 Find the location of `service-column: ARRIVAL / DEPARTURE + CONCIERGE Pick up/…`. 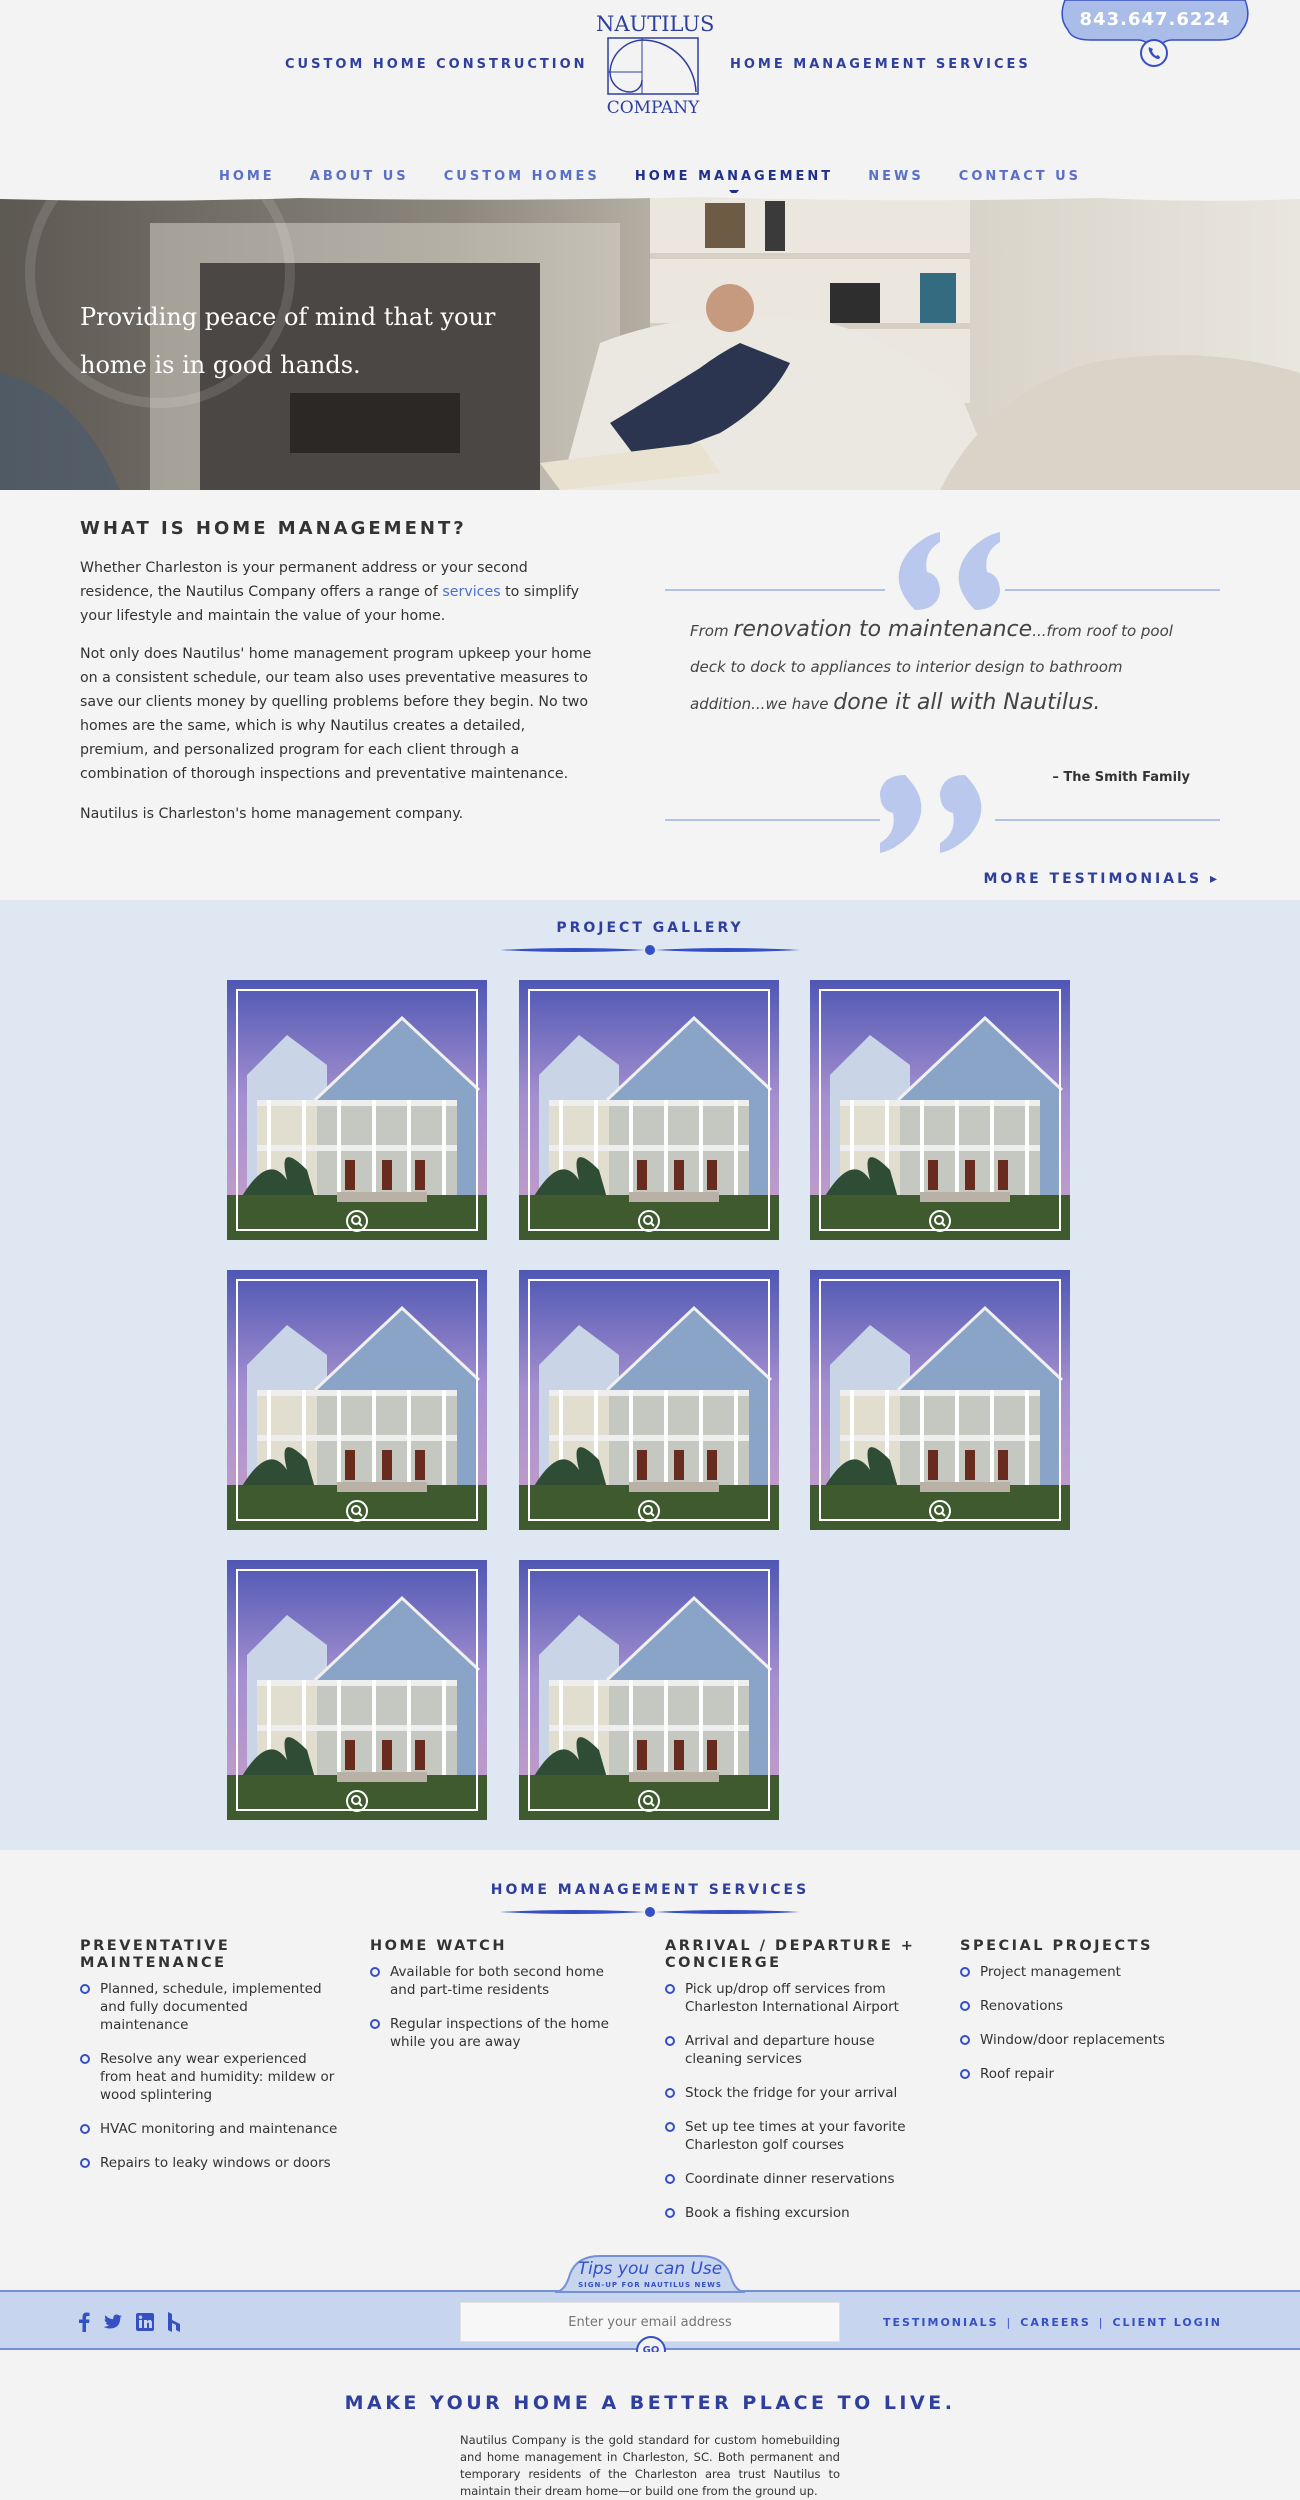

service-column: ARRIVAL / DEPARTURE + CONCIERGE Pick up/… is located at coordinates (795, 2088).